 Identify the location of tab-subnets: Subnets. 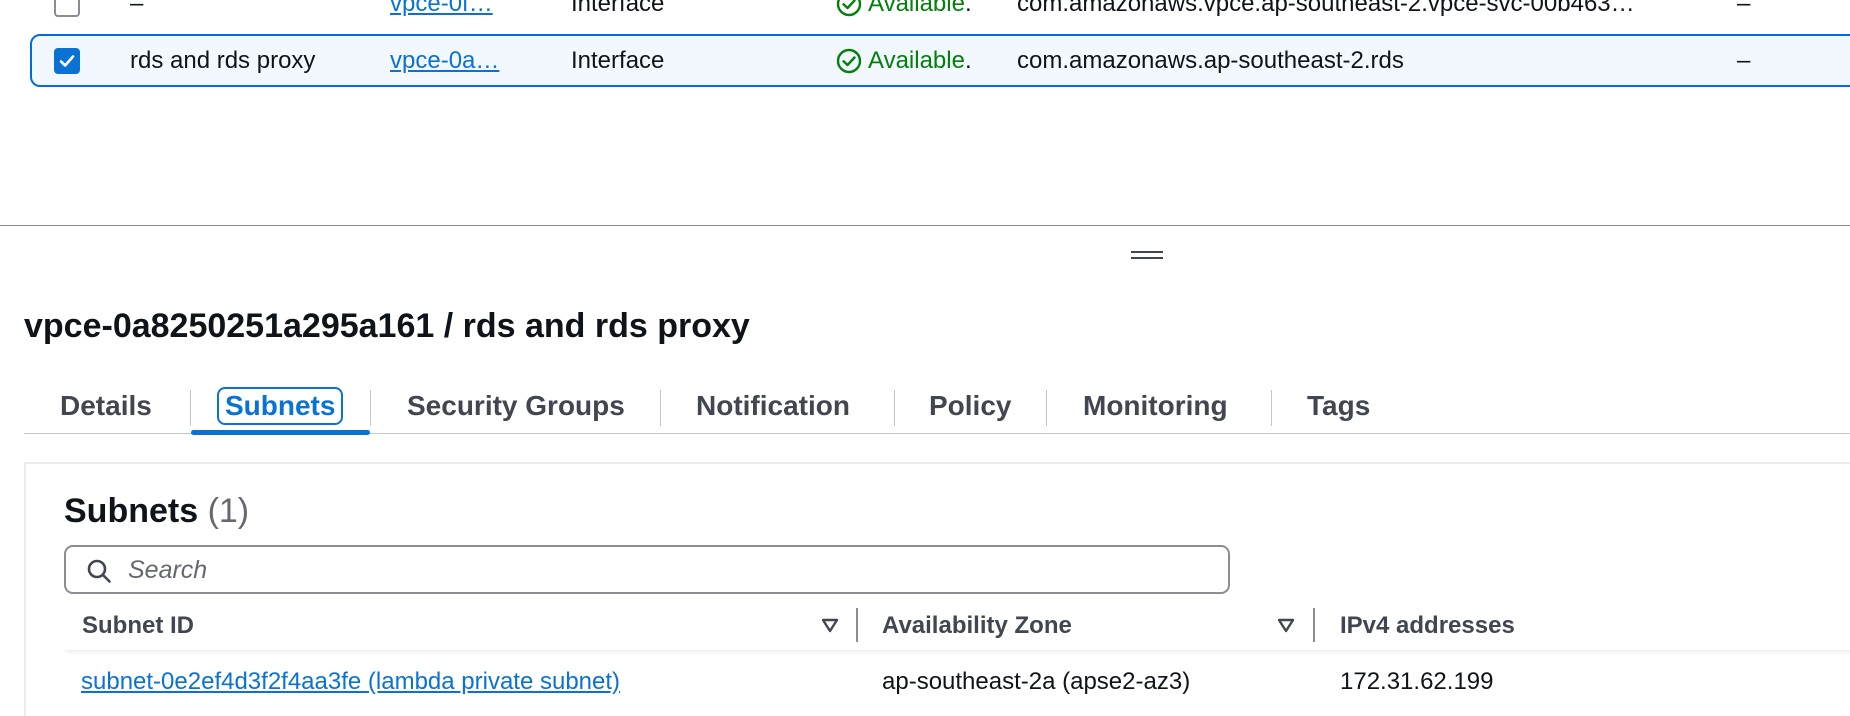
(280, 406).